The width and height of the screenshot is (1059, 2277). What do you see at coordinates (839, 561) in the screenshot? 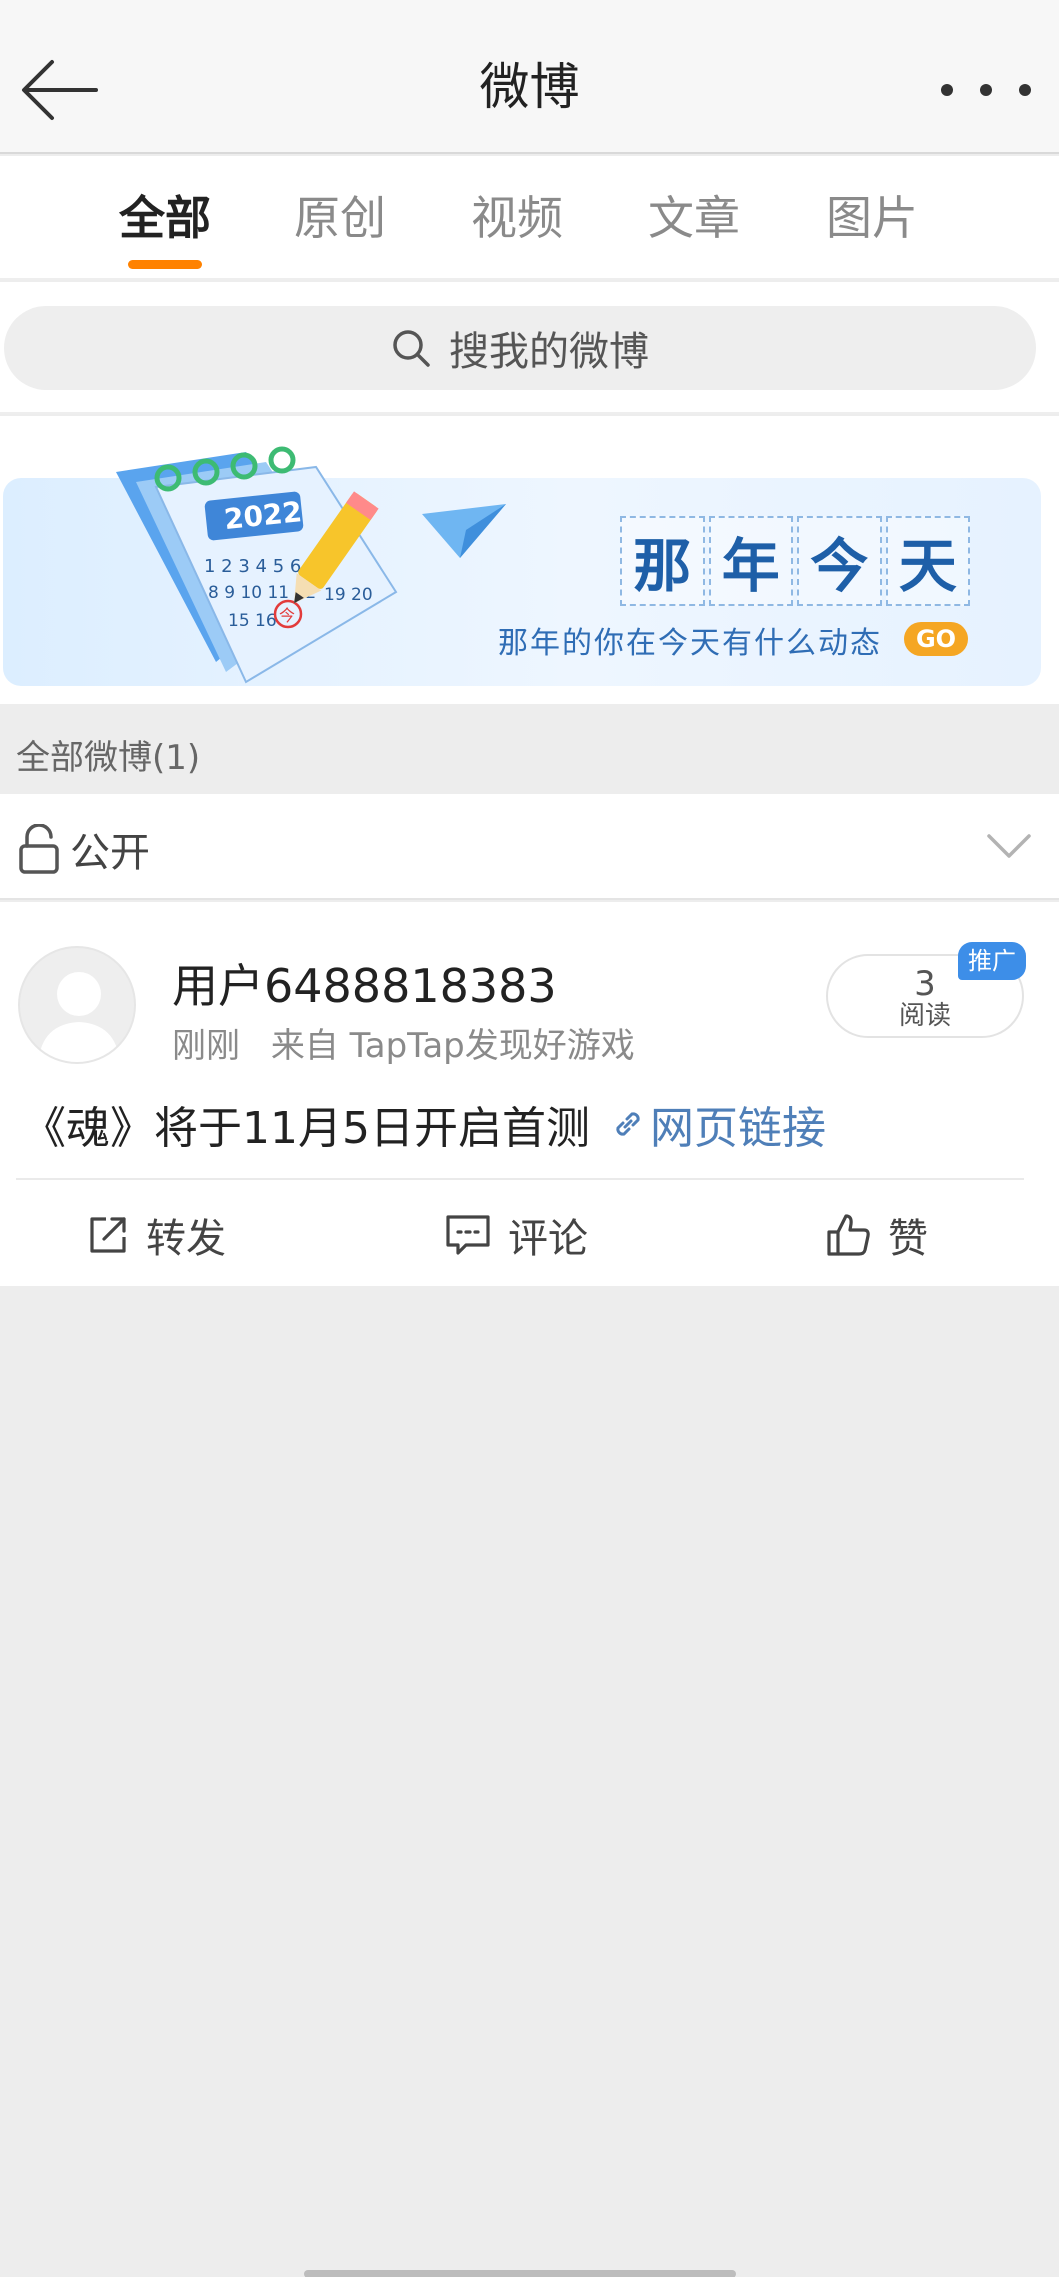
I see `banner-title-char: 今` at bounding box center [839, 561].